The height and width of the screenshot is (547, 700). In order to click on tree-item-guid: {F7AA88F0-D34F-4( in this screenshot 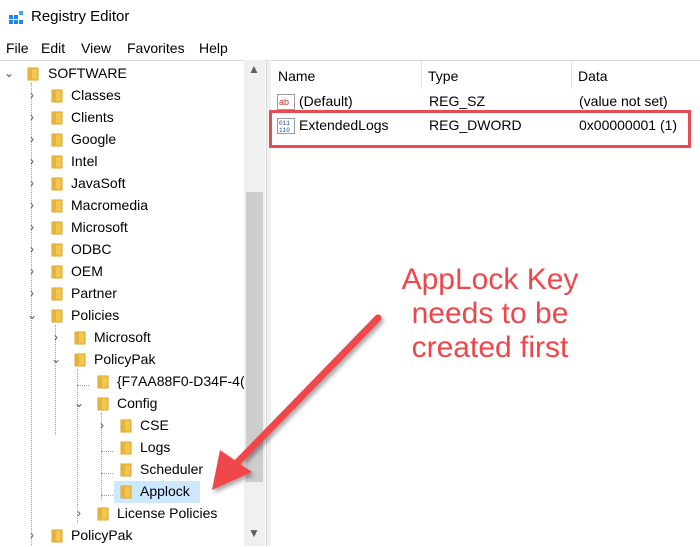, I will do `click(122, 382)`.